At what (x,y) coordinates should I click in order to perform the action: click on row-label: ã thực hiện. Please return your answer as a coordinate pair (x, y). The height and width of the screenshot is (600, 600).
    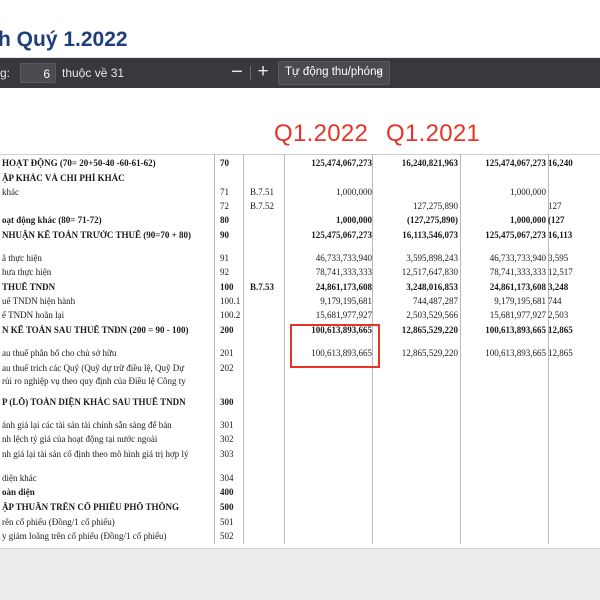
    Looking at the image, I should click on (22, 258).